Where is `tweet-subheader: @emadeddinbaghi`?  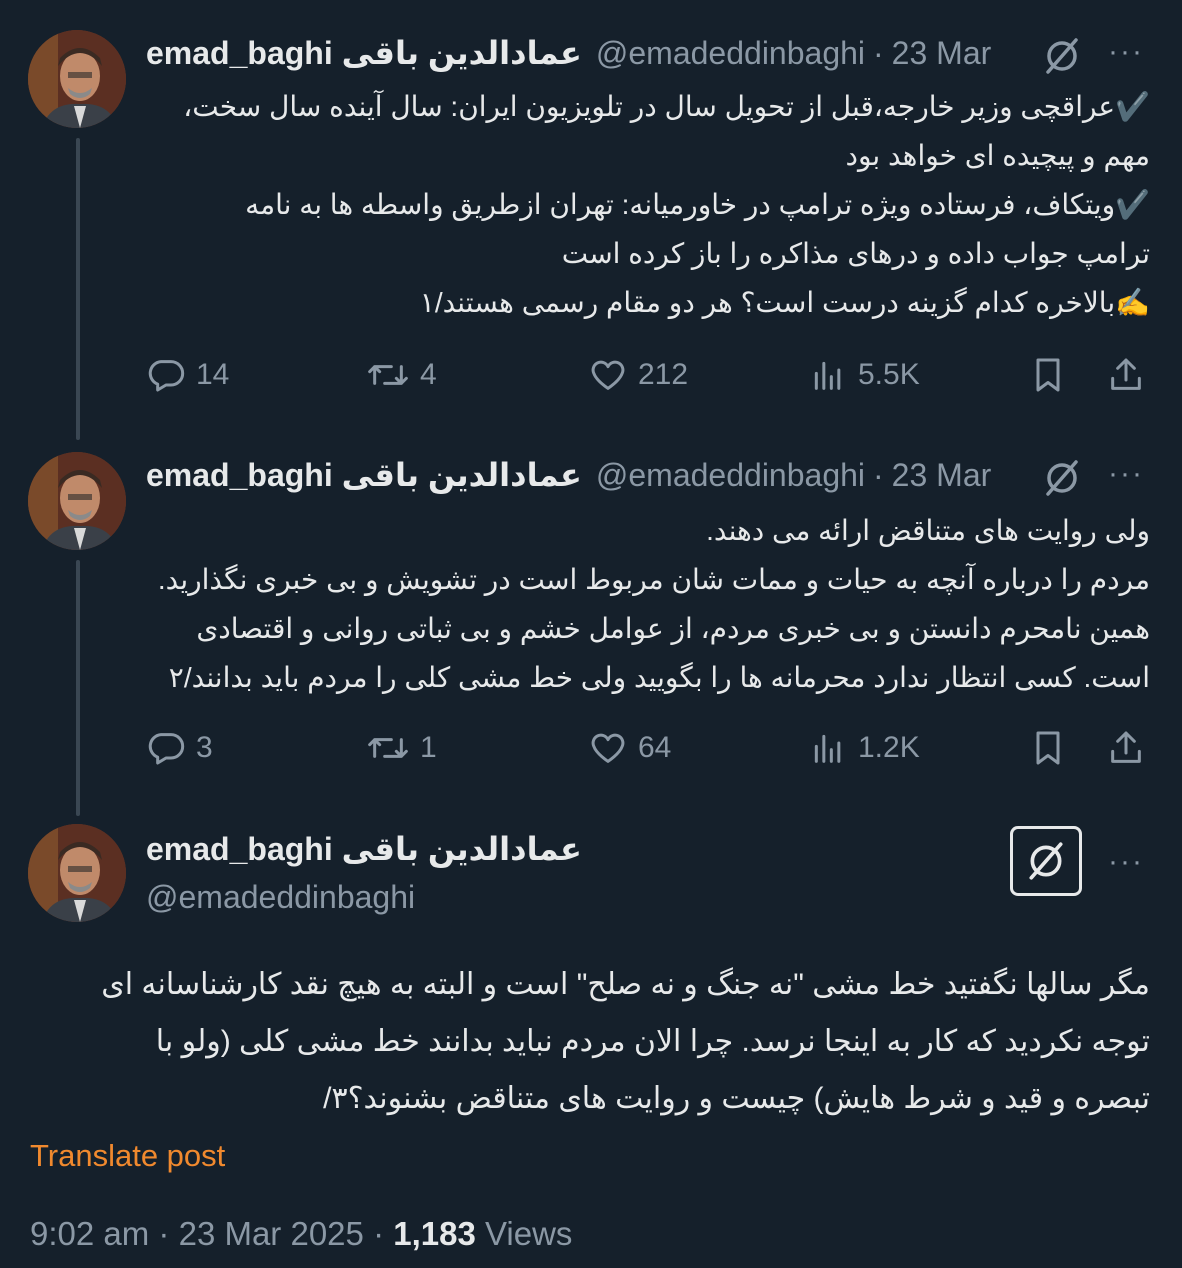
tweet-subheader: @emadeddinbaghi is located at coordinates (644, 897).